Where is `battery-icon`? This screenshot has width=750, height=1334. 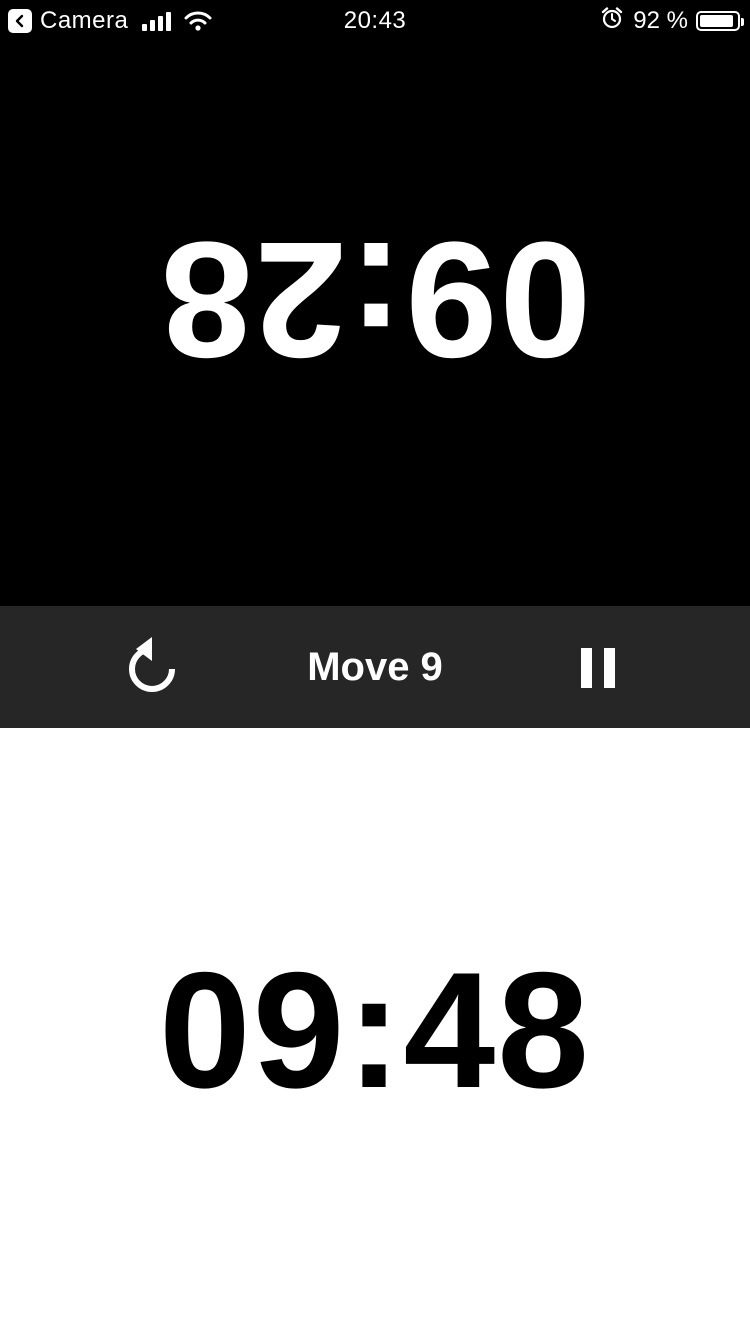 battery-icon is located at coordinates (720, 21).